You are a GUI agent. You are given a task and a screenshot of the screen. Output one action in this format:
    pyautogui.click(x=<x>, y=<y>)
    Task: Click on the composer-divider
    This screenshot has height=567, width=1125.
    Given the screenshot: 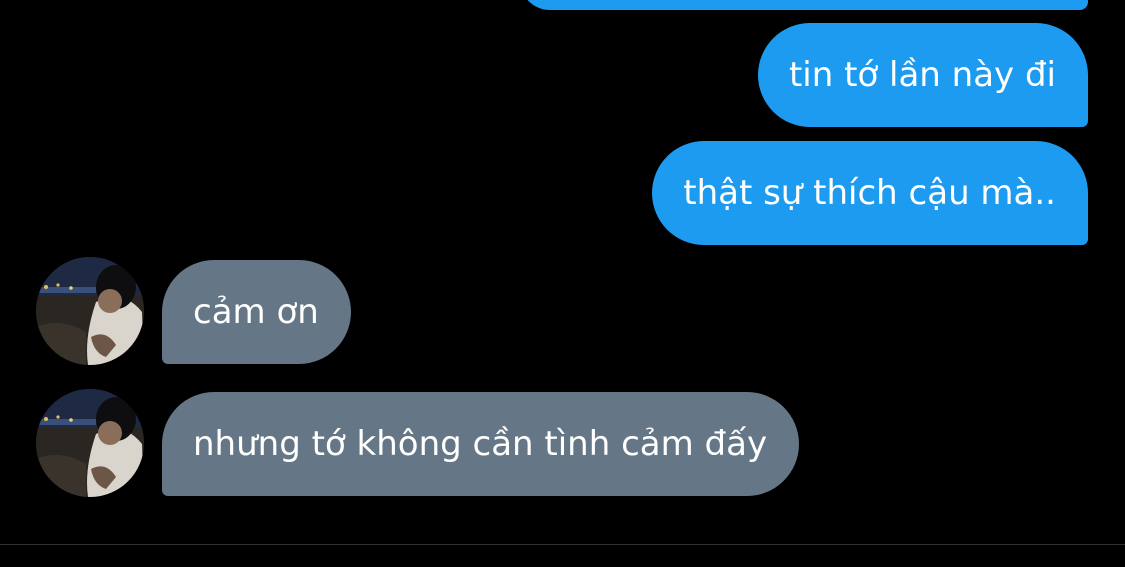 What is the action you would take?
    pyautogui.click(x=562, y=544)
    